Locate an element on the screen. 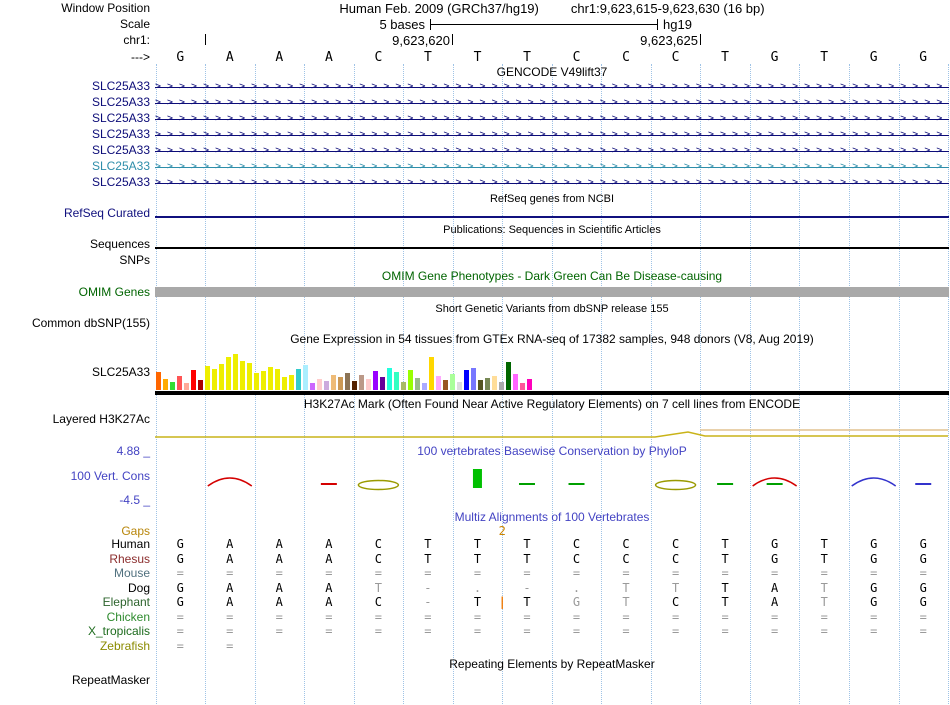  alignment-base: - is located at coordinates (428, 588).